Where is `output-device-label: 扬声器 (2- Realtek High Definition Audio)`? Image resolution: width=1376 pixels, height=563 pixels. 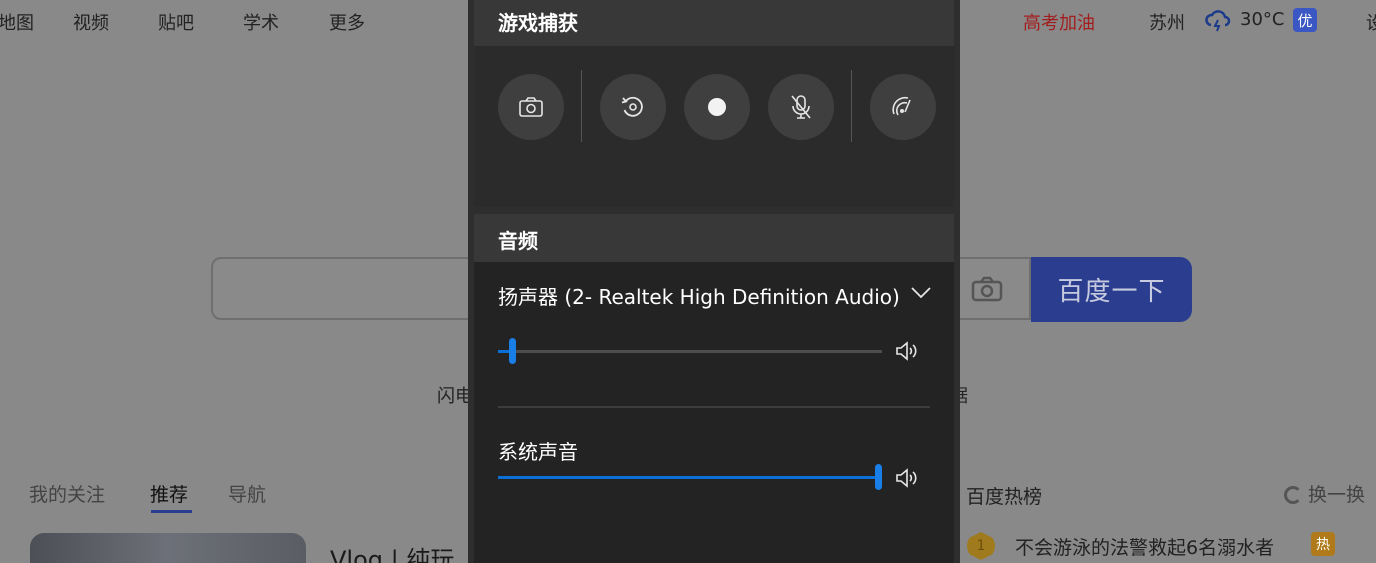 output-device-label: 扬声器 (2- Realtek High Definition Audio) is located at coordinates (699, 295).